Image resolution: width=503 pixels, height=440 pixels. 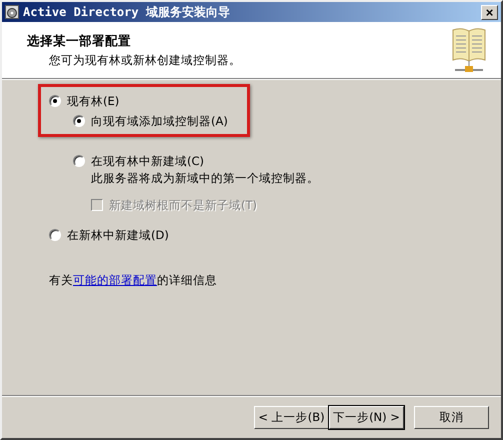 I want to click on option-label: 现有林(E), so click(x=93, y=101).